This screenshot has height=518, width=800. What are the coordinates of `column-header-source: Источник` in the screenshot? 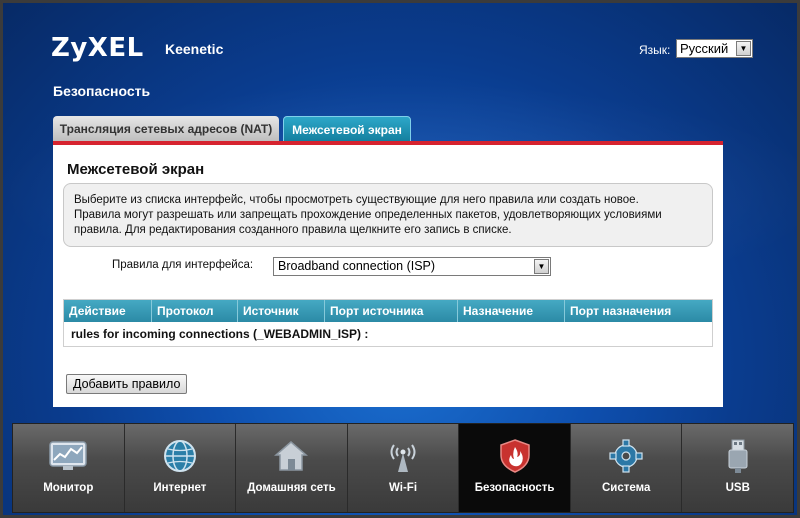 It's located at (281, 311).